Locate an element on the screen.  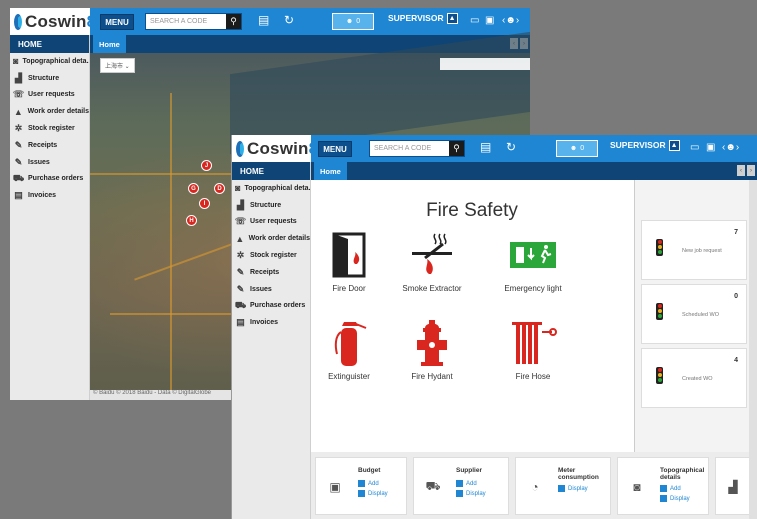
hydrant-icon is located at coordinates (432, 343).